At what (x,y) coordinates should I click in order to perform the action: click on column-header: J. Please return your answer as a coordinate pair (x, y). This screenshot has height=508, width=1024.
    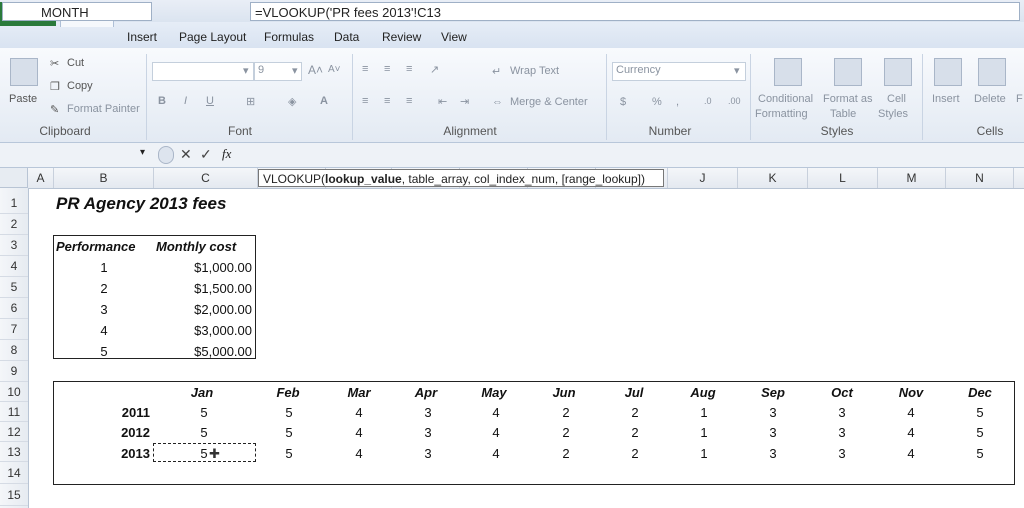
    Looking at the image, I should click on (703, 178).